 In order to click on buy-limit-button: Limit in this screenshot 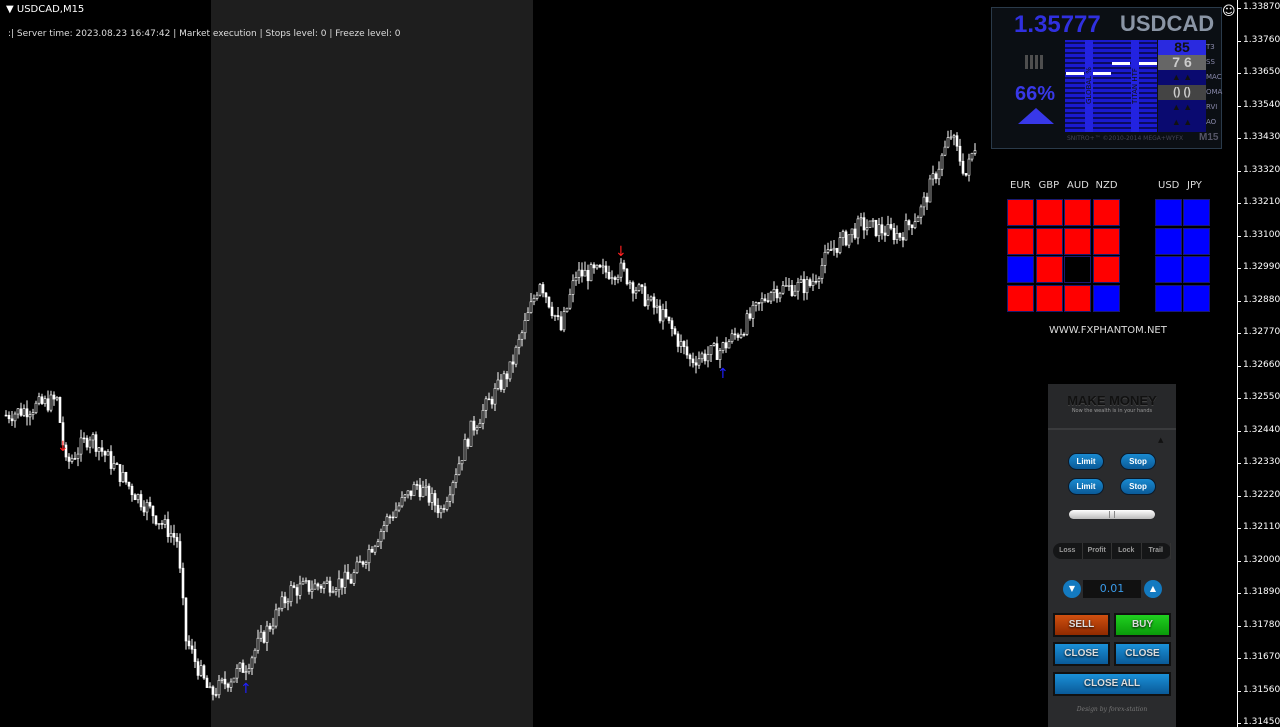, I will do `click(1086, 461)`.